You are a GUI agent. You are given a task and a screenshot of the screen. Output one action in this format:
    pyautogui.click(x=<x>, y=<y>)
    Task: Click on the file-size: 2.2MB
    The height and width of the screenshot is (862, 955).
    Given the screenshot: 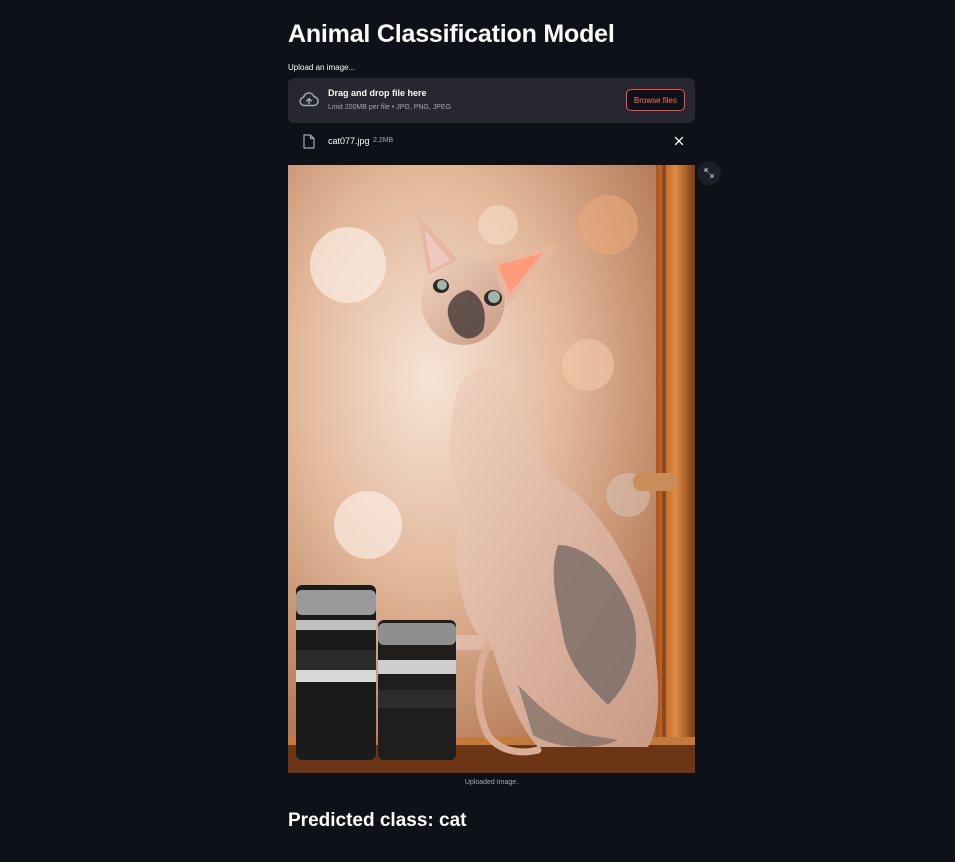 What is the action you would take?
    pyautogui.click(x=383, y=140)
    